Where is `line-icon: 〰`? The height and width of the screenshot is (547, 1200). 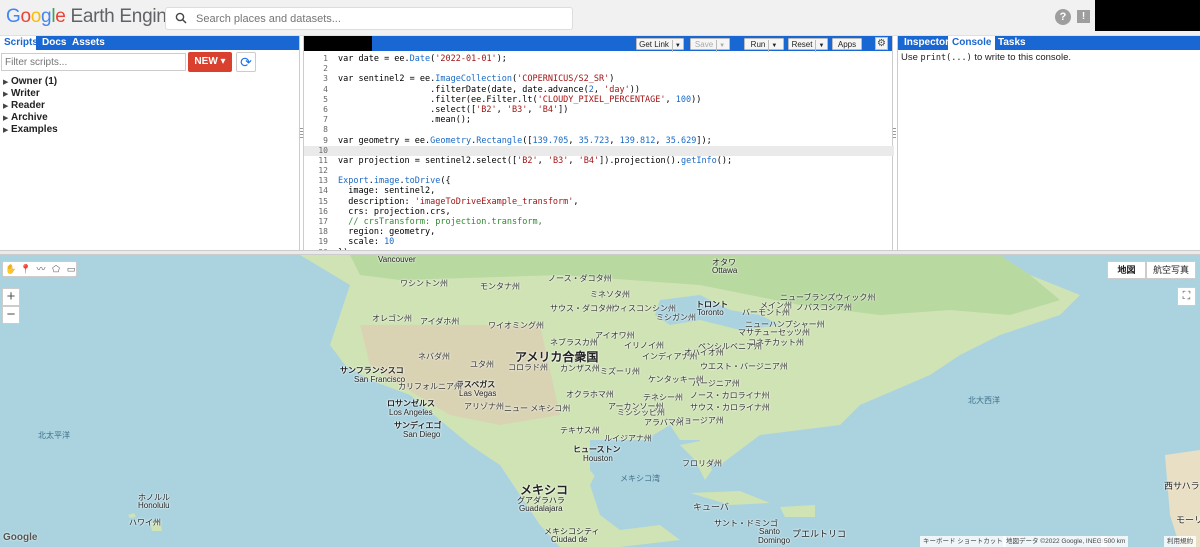
line-icon: 〰 is located at coordinates (41, 269).